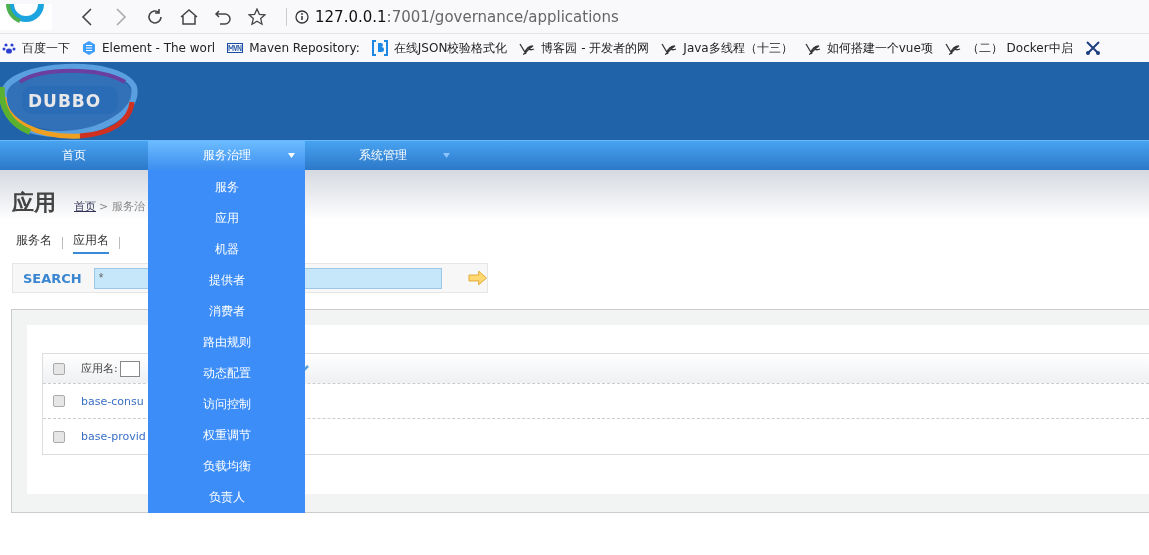  What do you see at coordinates (99, 368) in the screenshot?
I see `column-filter-label: 应用名:` at bounding box center [99, 368].